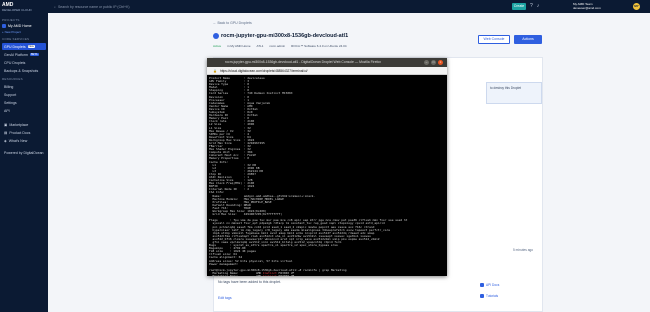 The height and width of the screenshot is (312, 650). What do you see at coordinates (16, 54) in the screenshot?
I see `sidebar-item-label: GenAI Platform` at bounding box center [16, 54].